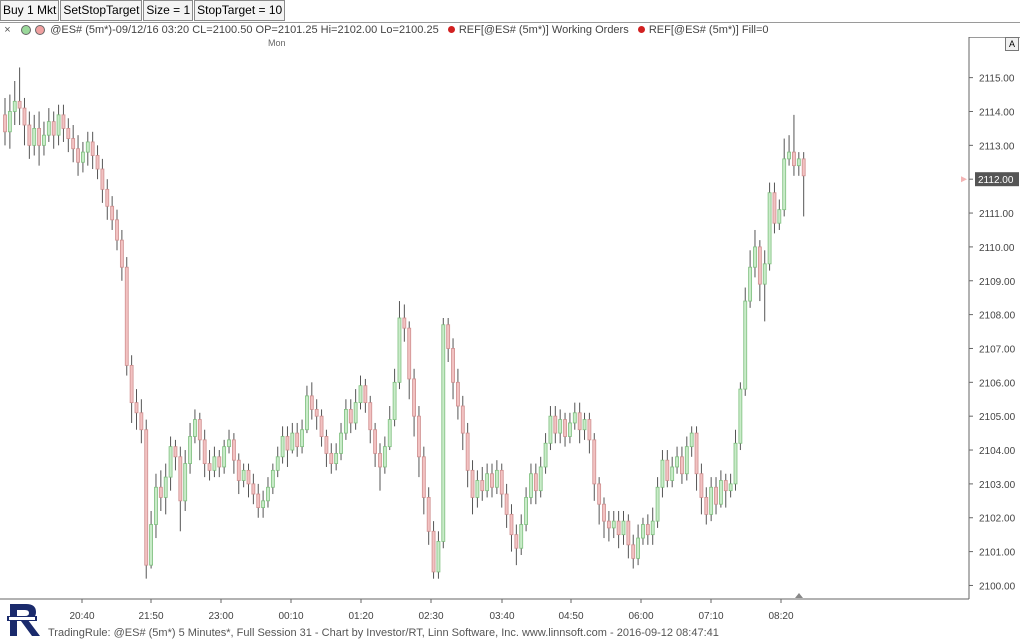  Describe the element at coordinates (997, 316) in the screenshot. I see `y-tick-label: 2108.00` at that location.